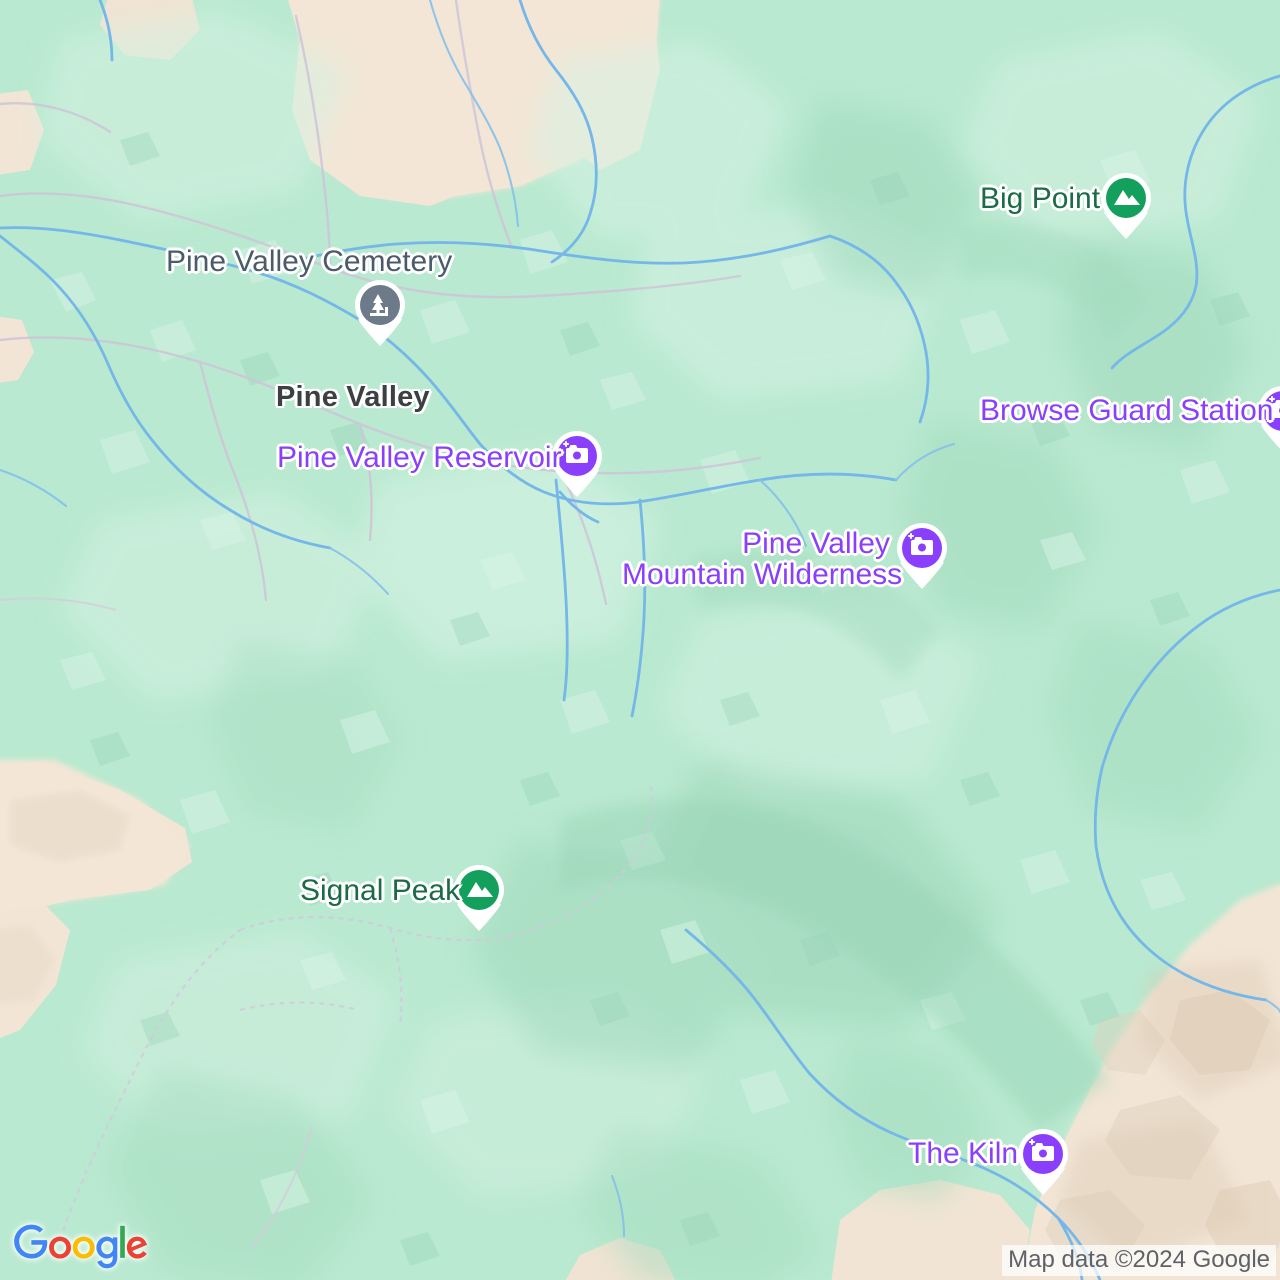 The image size is (1280, 1280). I want to click on label-text: Browse Guard Station, so click(1127, 410).